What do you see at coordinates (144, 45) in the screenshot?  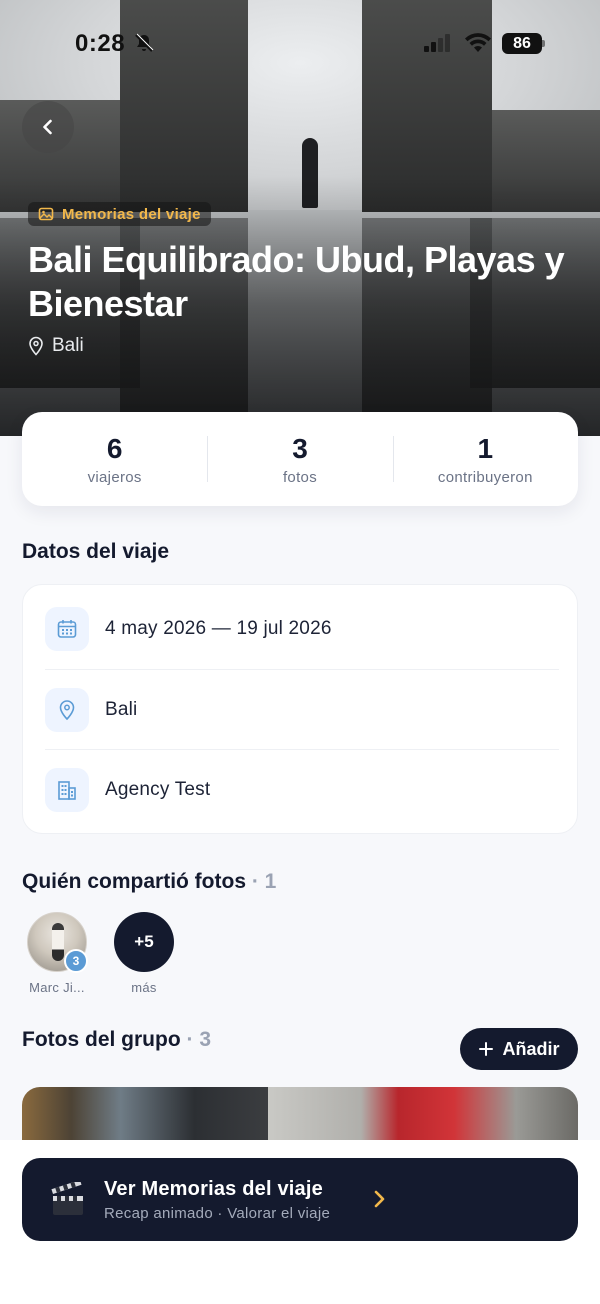 I see `bell-slash-icon` at bounding box center [144, 45].